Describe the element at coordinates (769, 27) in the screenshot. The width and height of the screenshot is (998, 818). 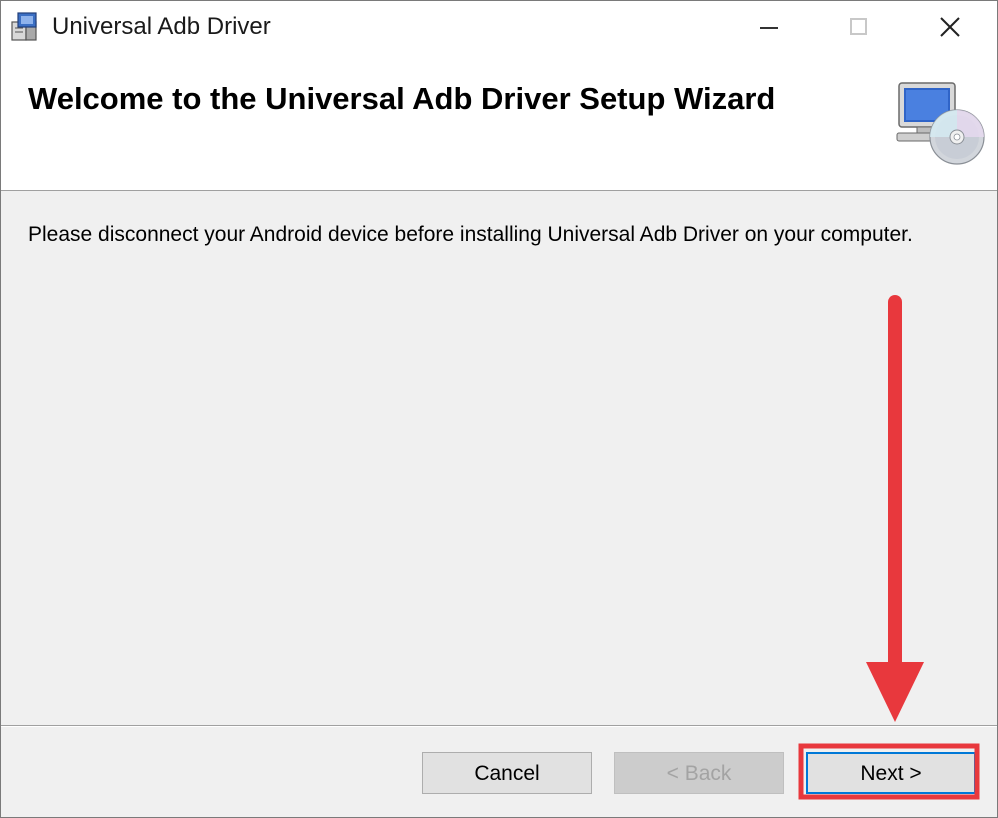
I see `minimize-button` at that location.